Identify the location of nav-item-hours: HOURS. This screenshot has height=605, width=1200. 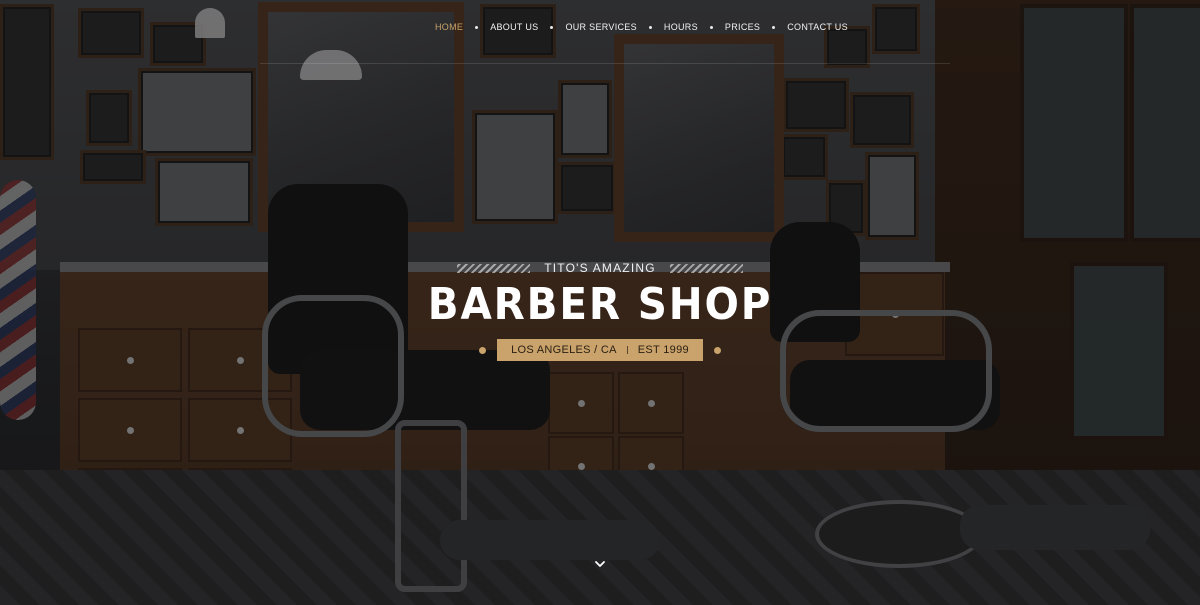
(681, 27).